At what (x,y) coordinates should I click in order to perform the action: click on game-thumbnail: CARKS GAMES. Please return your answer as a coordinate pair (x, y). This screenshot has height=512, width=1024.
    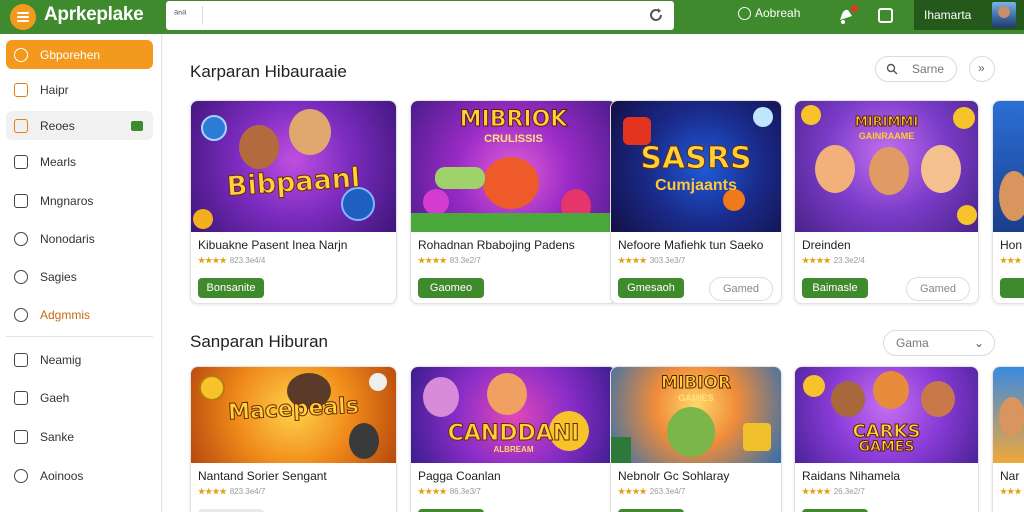
    Looking at the image, I should click on (886, 415).